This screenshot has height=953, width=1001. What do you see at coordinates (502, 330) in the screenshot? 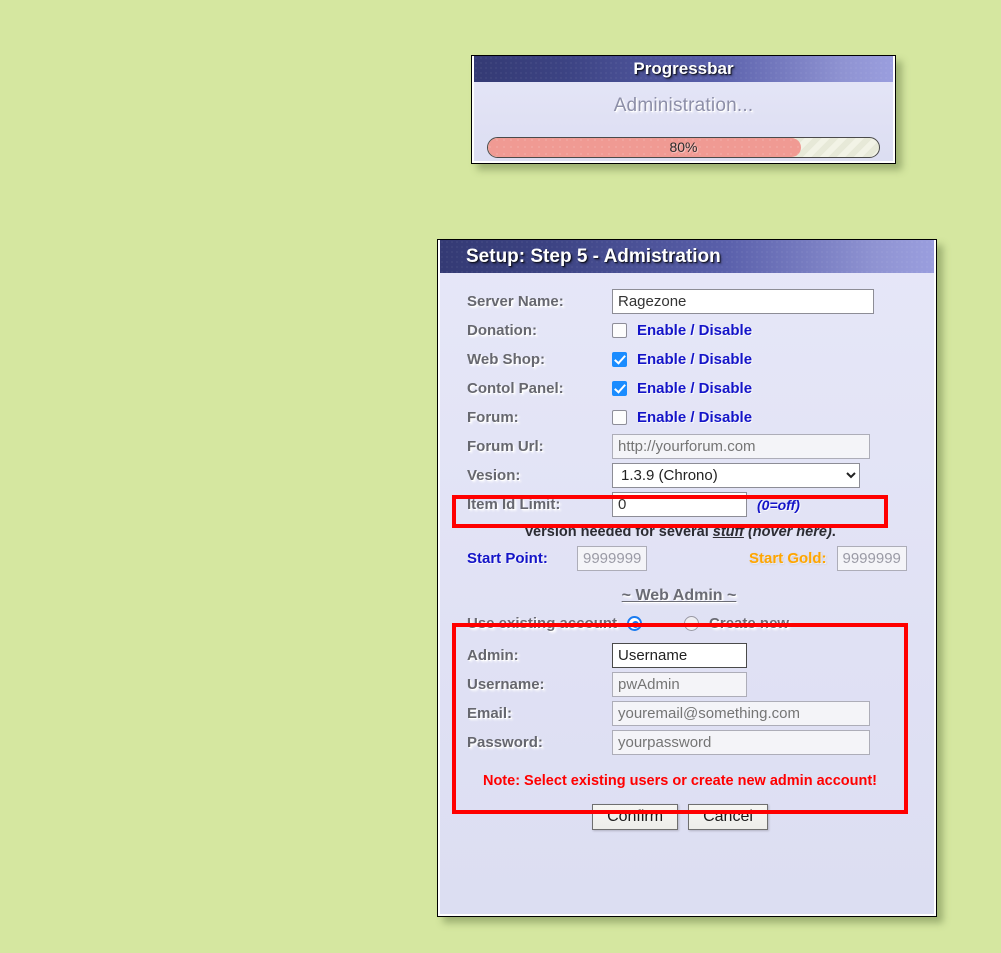
I see `donation-label: Donation:` at bounding box center [502, 330].